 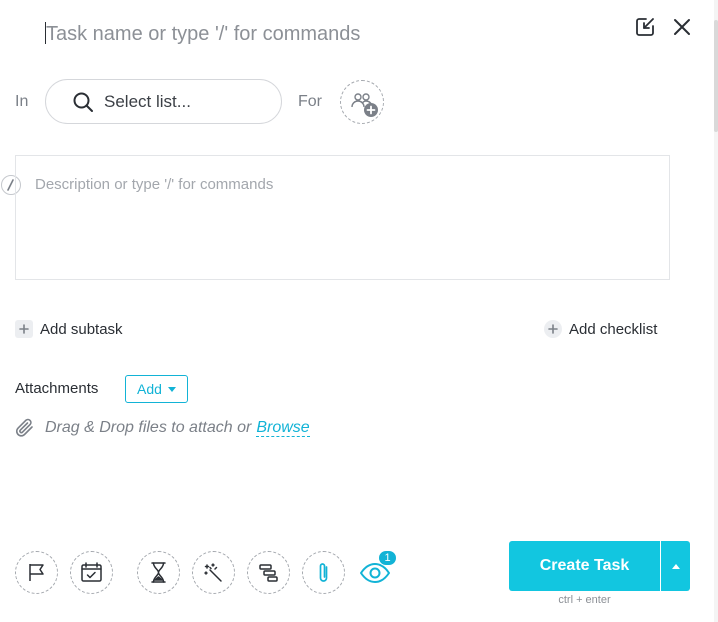 I want to click on add-subtask-label: Add subtask, so click(x=81, y=329).